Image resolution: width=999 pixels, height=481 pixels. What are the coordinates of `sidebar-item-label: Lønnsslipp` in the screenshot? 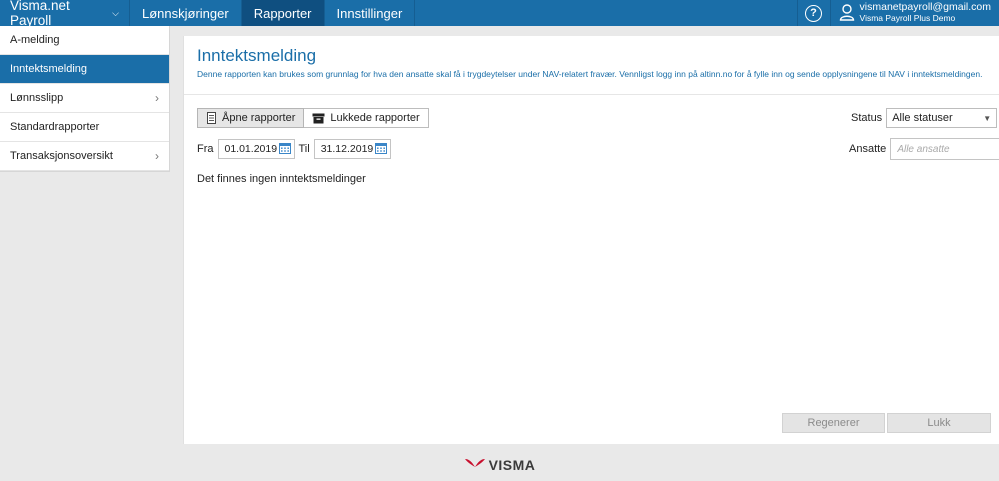 It's located at (37, 98).